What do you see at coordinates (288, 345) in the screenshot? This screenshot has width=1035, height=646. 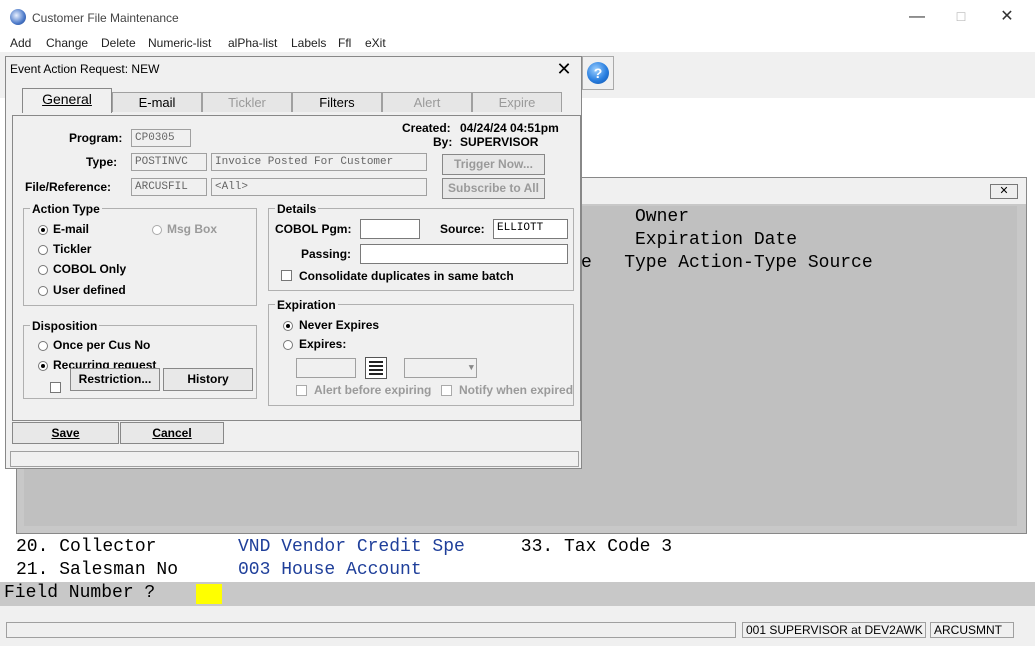 I see `expires-radio` at bounding box center [288, 345].